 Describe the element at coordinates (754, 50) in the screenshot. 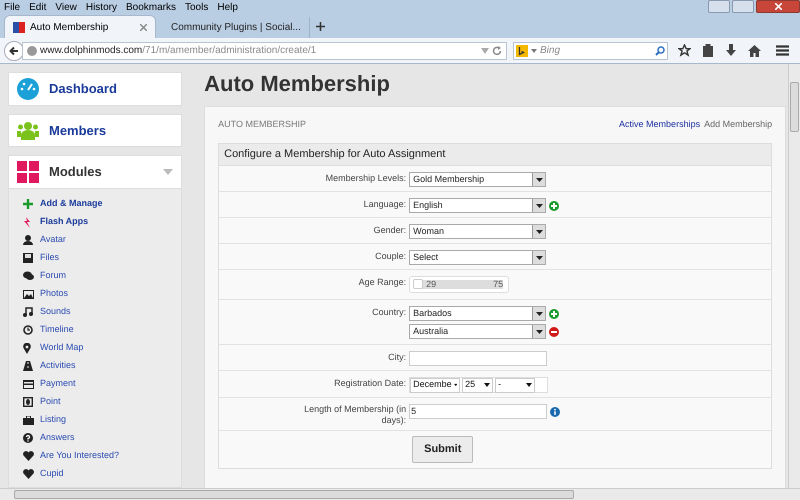

I see `home-icon` at that location.